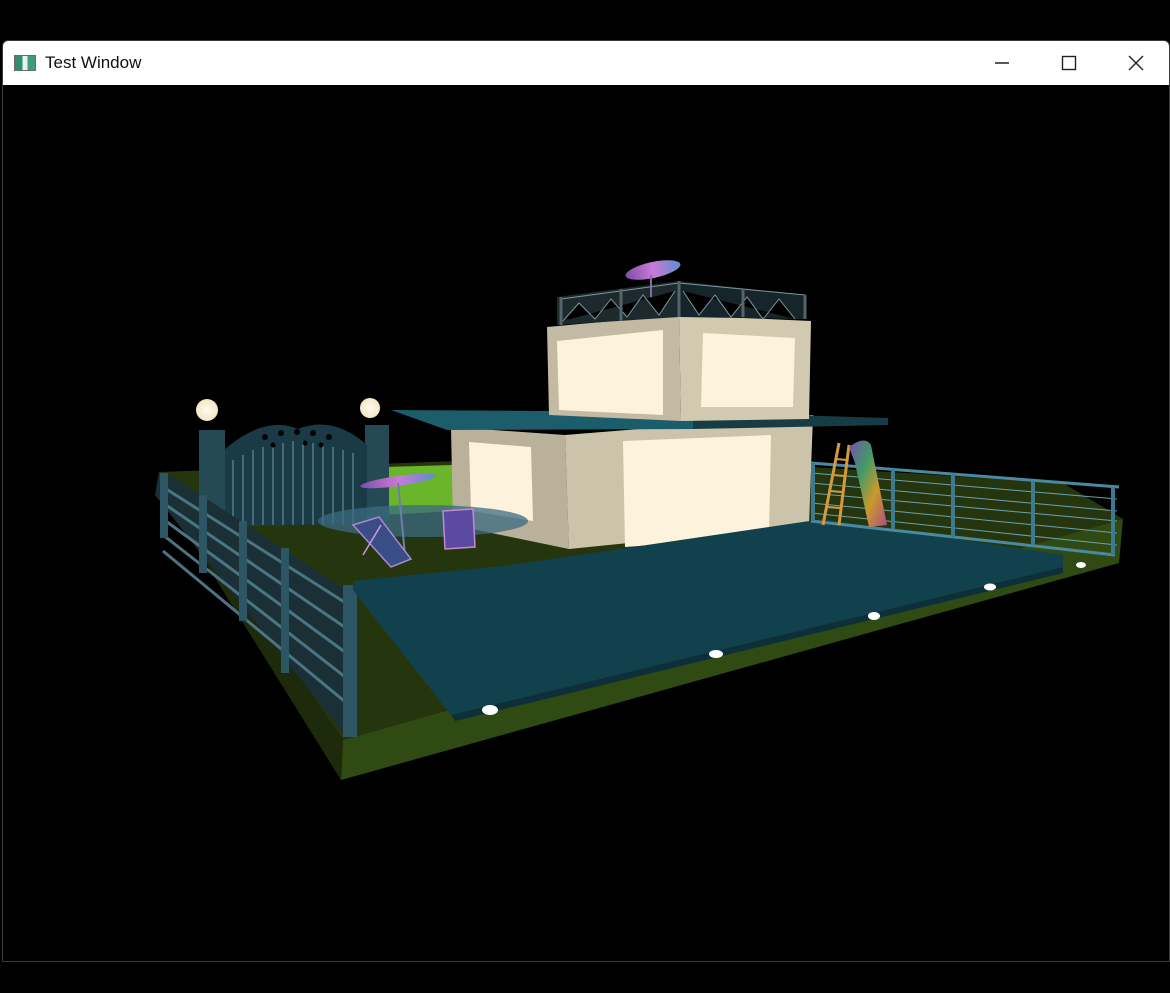 This screenshot has height=993, width=1170. I want to click on minimize-button, so click(1001, 63).